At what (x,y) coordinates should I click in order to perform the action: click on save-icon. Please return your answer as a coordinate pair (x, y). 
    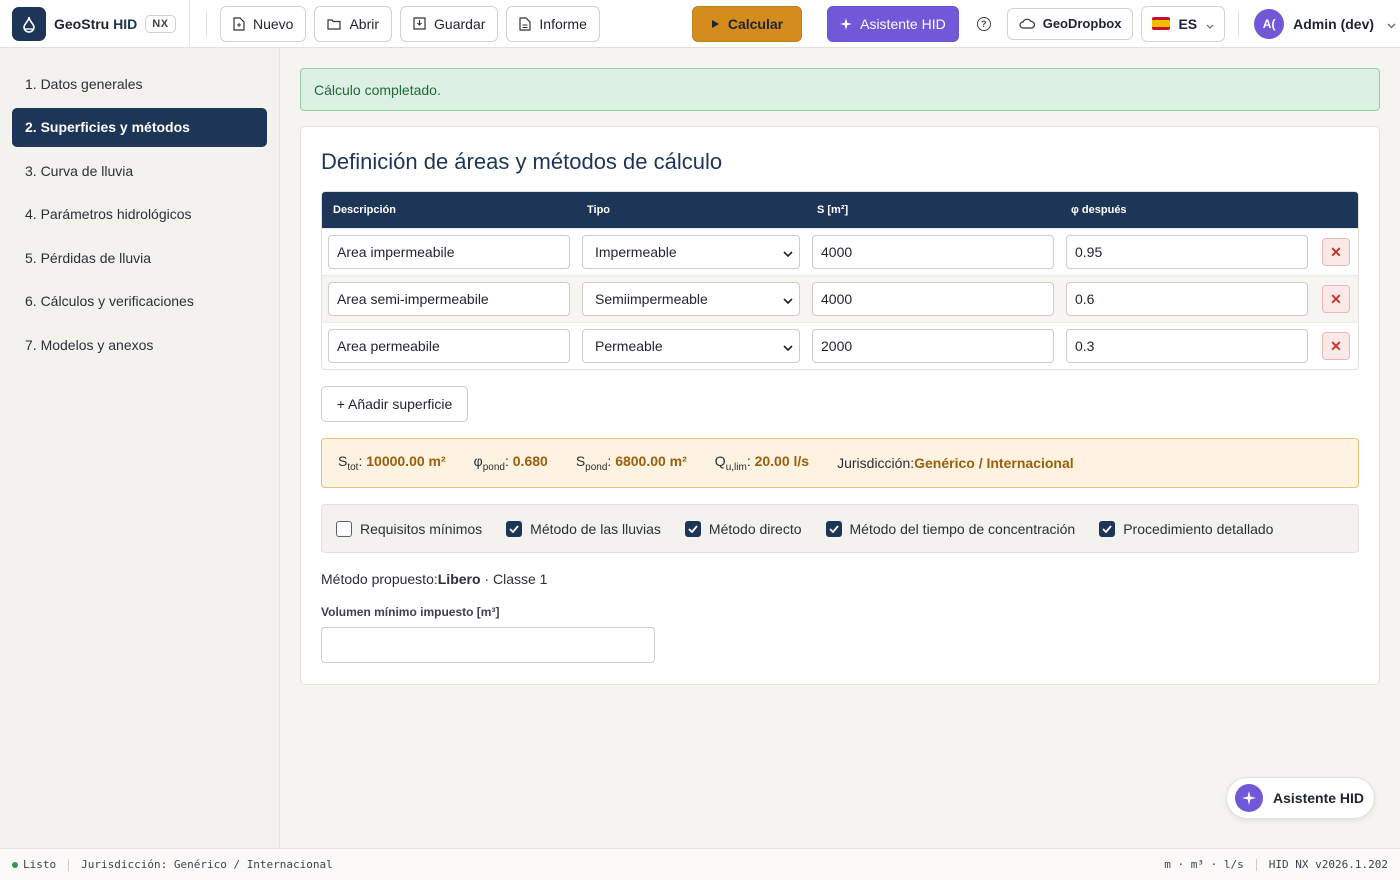
    Looking at the image, I should click on (419, 23).